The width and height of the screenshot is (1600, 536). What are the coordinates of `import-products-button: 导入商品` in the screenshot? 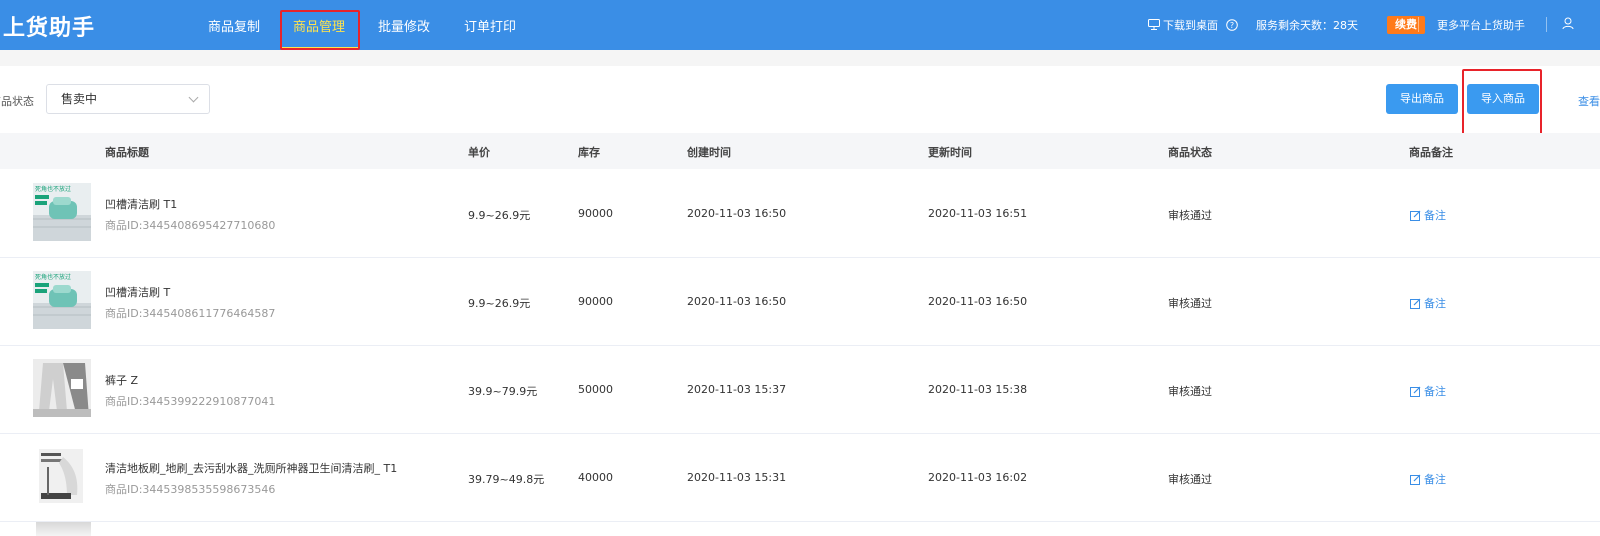 It's located at (1503, 99).